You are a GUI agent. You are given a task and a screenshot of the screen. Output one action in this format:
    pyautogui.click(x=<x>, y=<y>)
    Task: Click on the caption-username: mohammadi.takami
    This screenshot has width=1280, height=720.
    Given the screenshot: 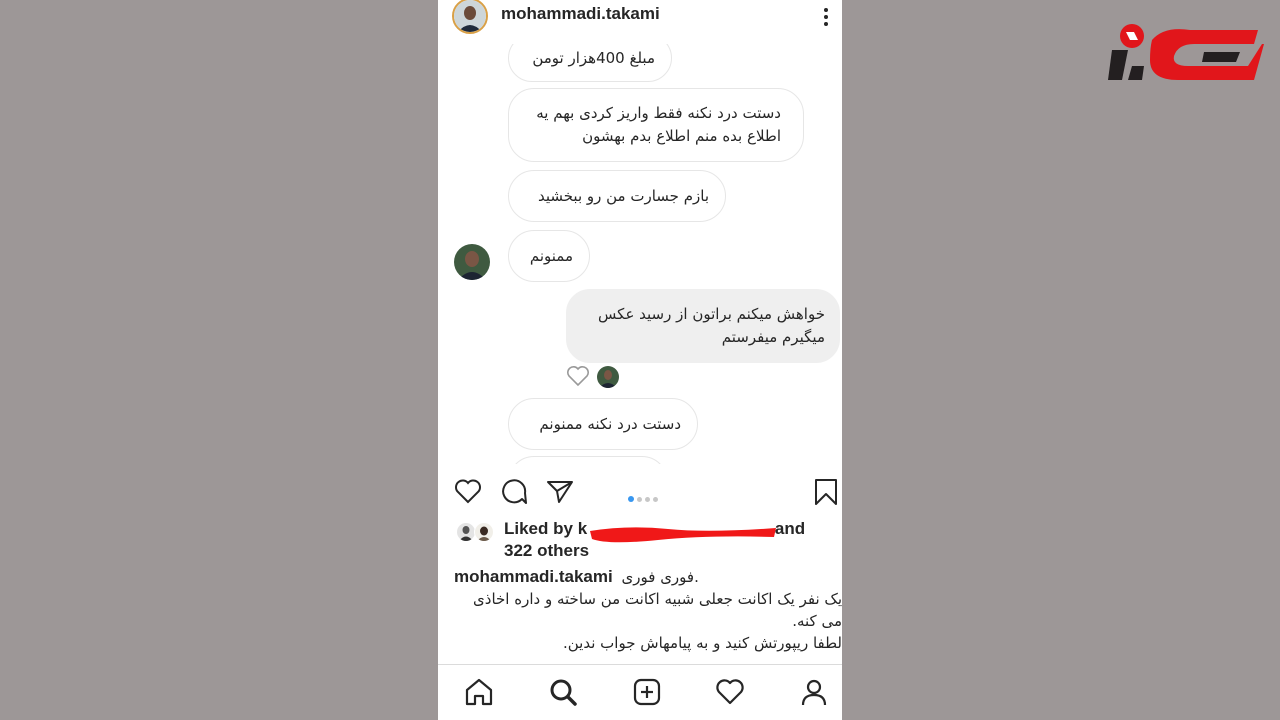 What is the action you would take?
    pyautogui.click(x=533, y=576)
    